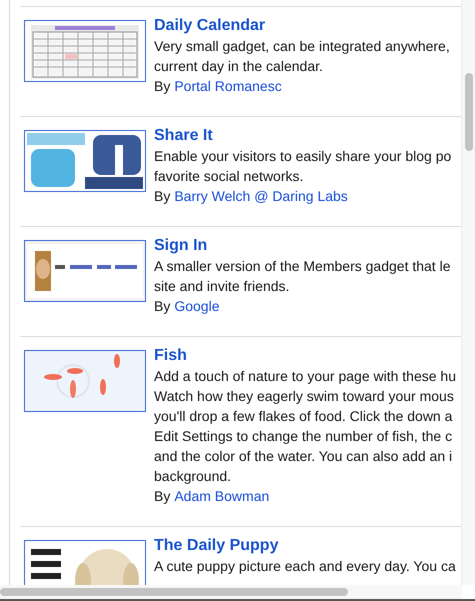 This screenshot has width=475, height=601. Describe the element at coordinates (197, 306) in the screenshot. I see `author-link: Google` at that location.